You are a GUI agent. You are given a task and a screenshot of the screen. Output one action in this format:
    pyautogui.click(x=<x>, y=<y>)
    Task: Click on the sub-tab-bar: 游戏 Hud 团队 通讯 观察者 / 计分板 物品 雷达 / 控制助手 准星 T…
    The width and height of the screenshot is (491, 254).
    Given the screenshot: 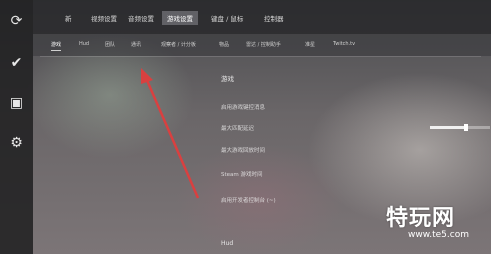 What is the action you would take?
    pyautogui.click(x=262, y=45)
    